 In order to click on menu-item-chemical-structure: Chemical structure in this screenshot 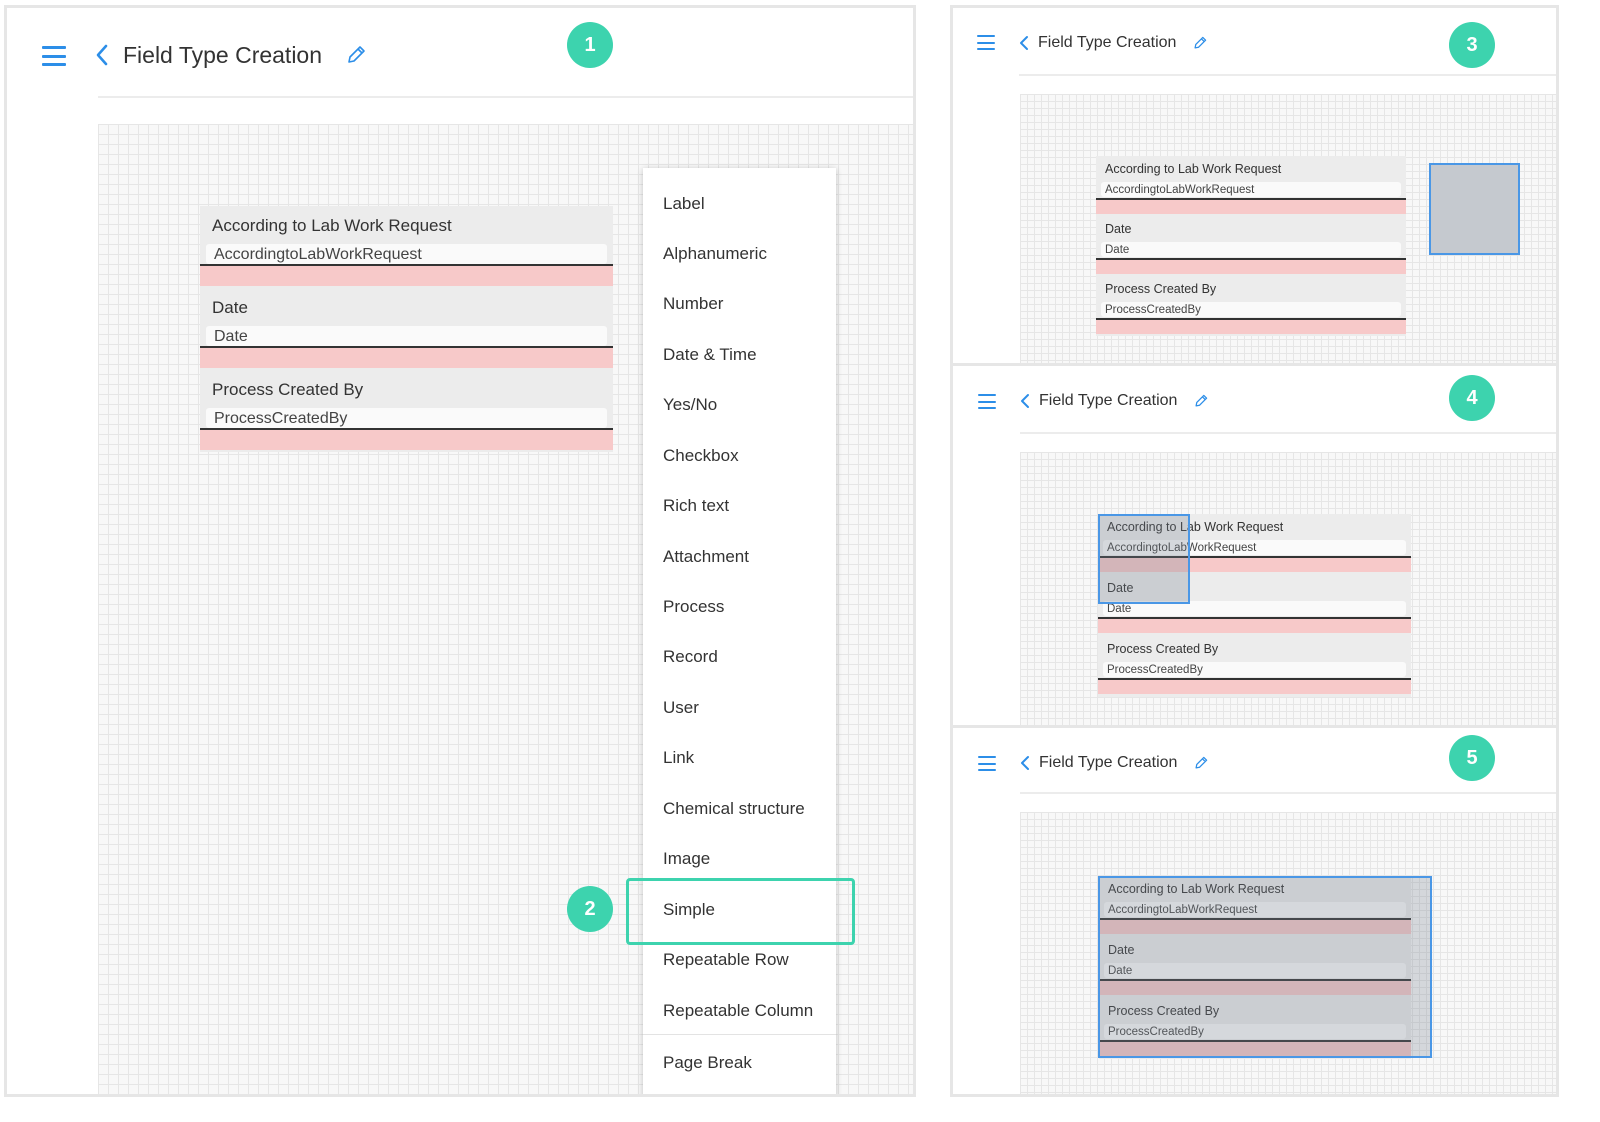, I will do `click(734, 809)`.